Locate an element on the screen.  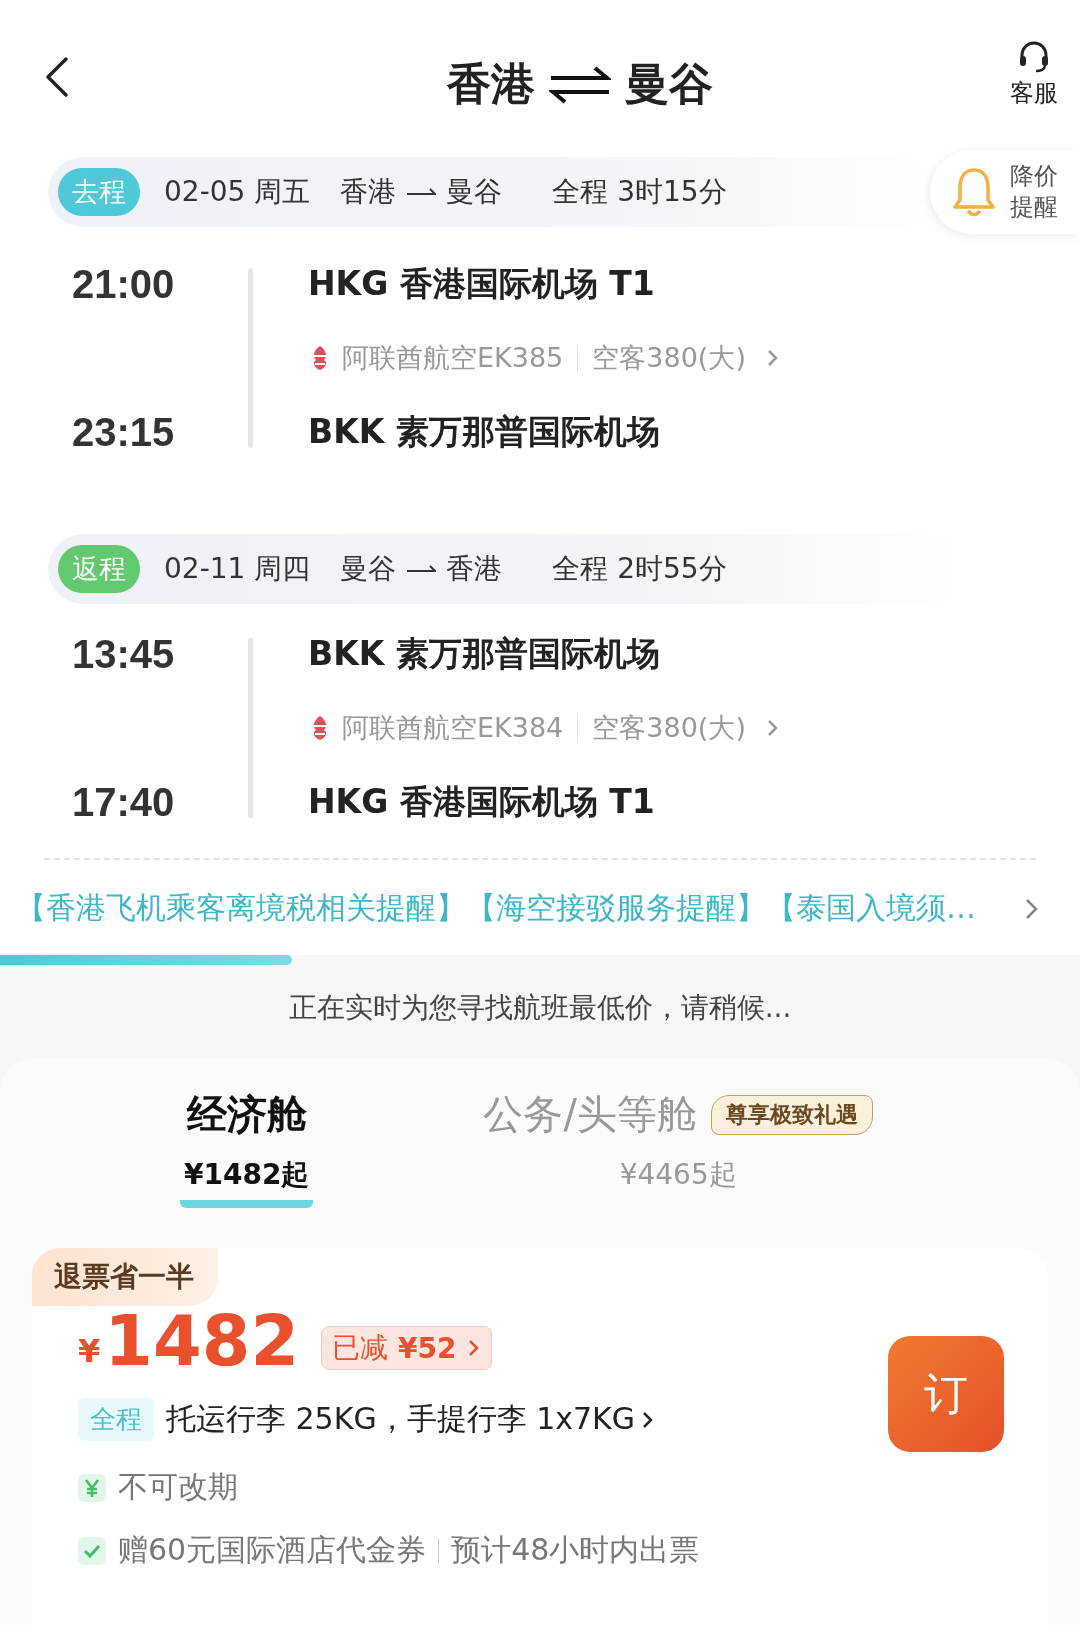
fare-feature: 预计48小时内出票 is located at coordinates (575, 1550).